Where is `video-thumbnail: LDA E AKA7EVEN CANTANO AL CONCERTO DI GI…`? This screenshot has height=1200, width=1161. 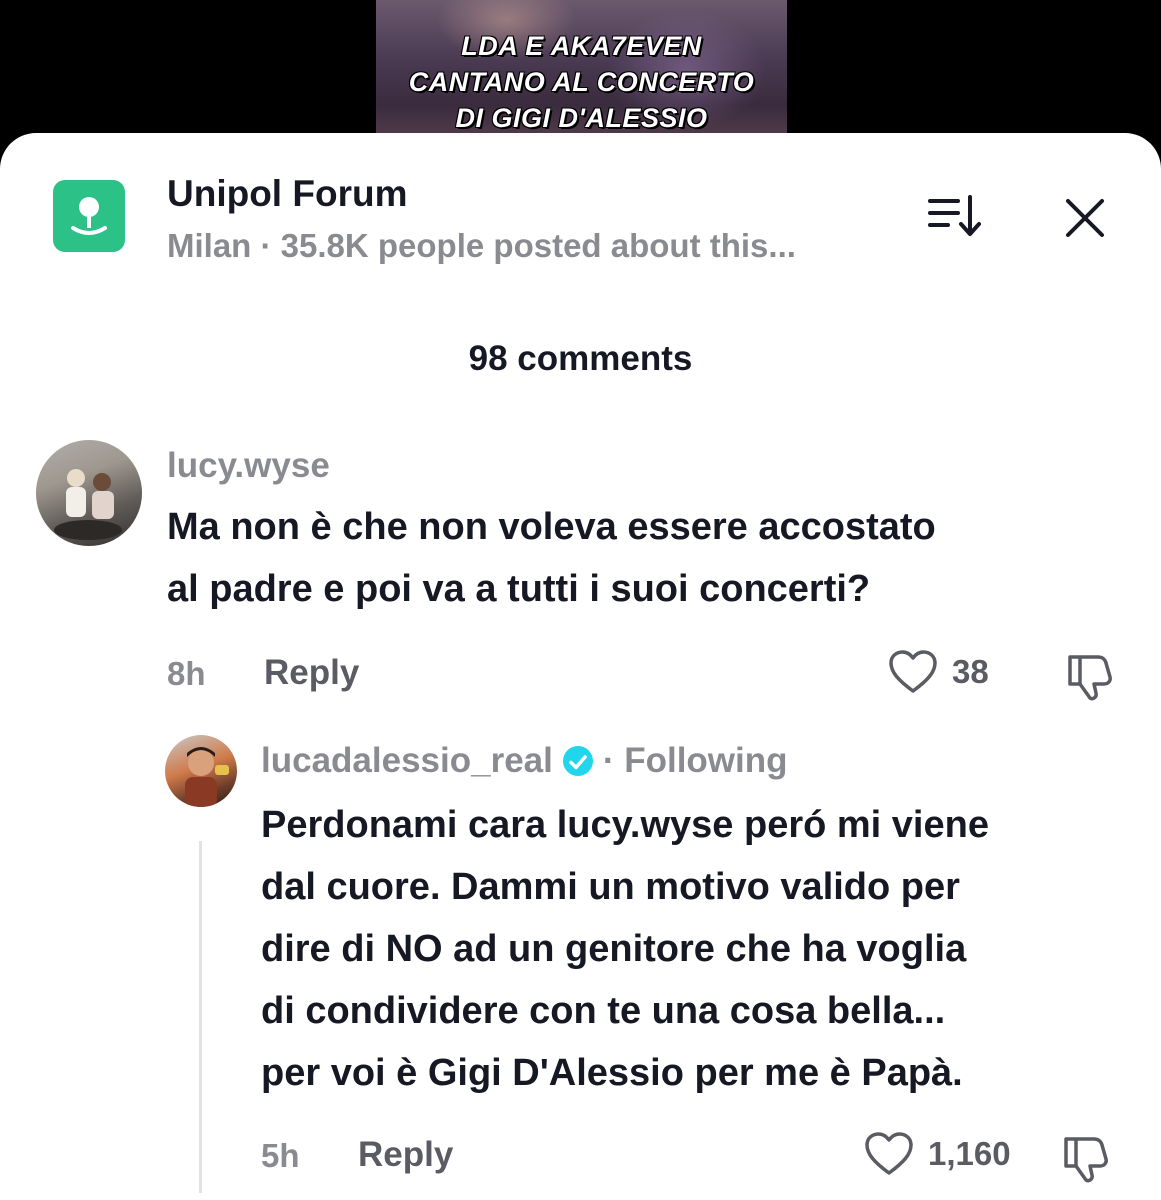
video-thumbnail: LDA E AKA7EVEN CANTANO AL CONCERTO DI GI… is located at coordinates (581, 75).